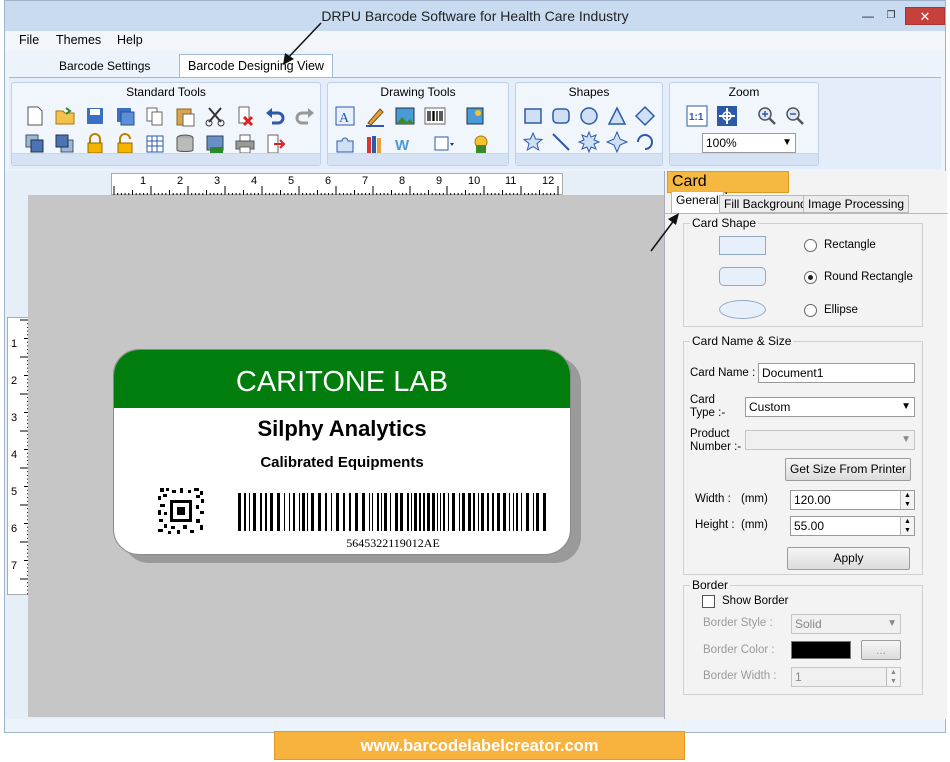  I want to click on border-width-value: 1, so click(798, 677).